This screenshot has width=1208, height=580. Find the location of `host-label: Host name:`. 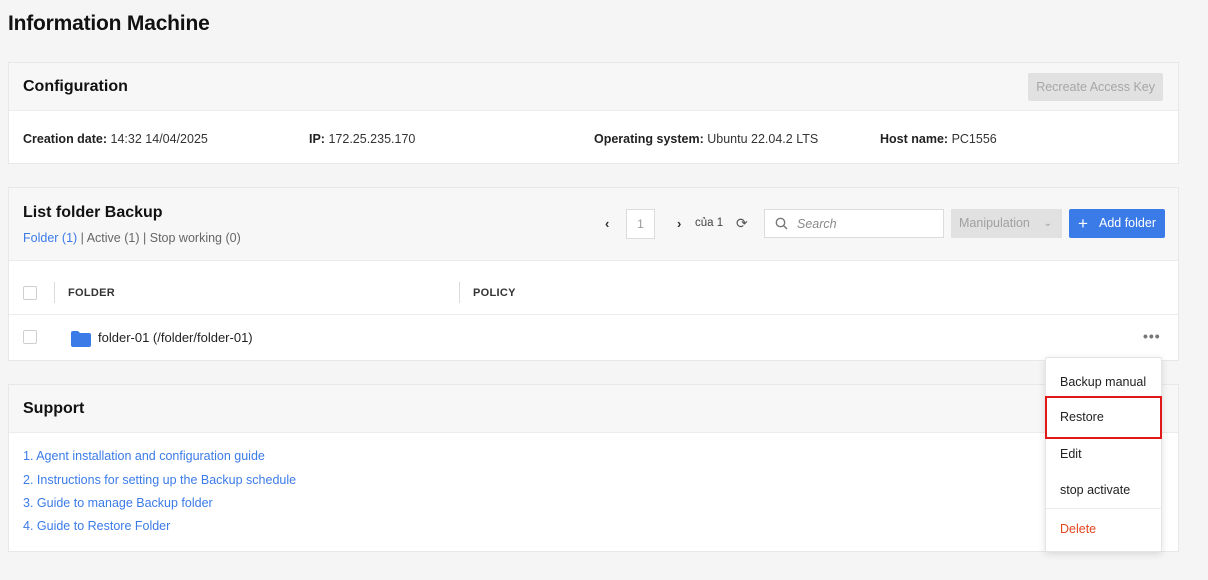

host-label: Host name: is located at coordinates (914, 139).